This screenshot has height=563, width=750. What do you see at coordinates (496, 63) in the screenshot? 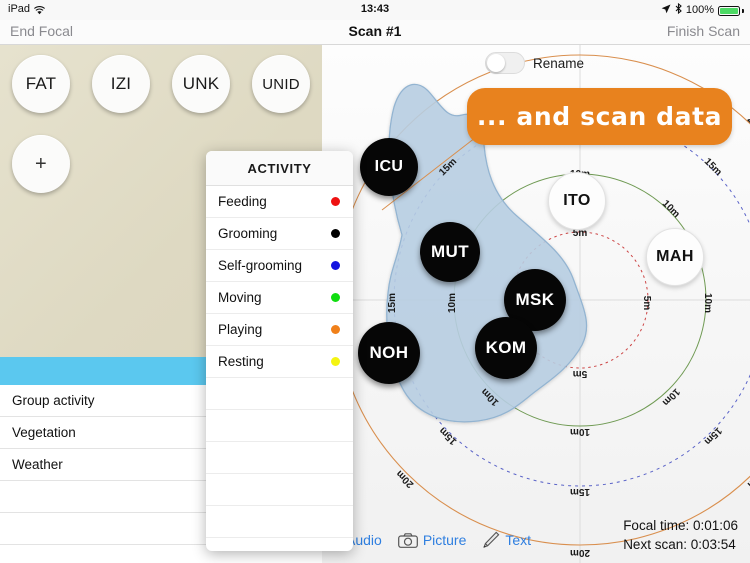
I see `toggle-knob` at bounding box center [496, 63].